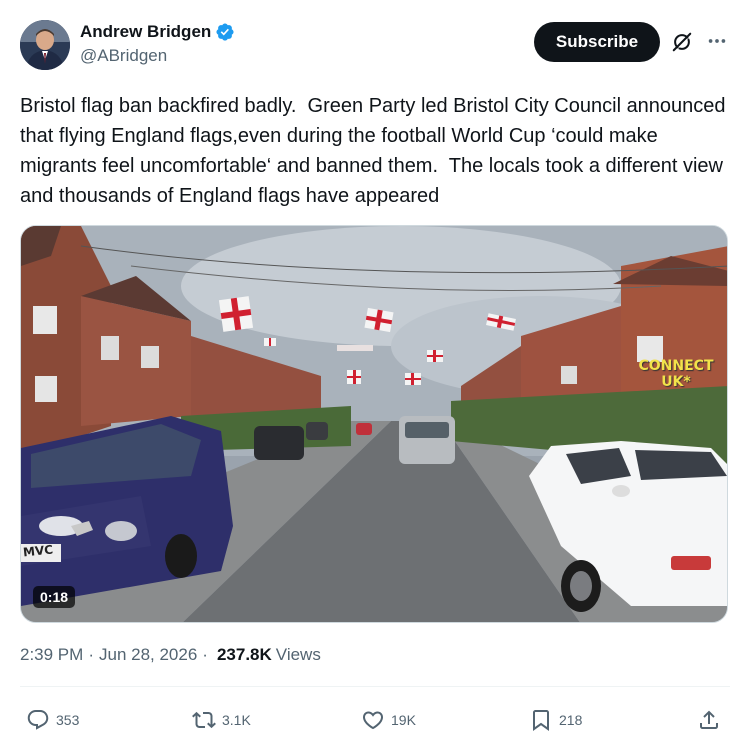 The image size is (750, 749). What do you see at coordinates (145, 32) in the screenshot?
I see `author-display-name: Andrew Bridgen` at bounding box center [145, 32].